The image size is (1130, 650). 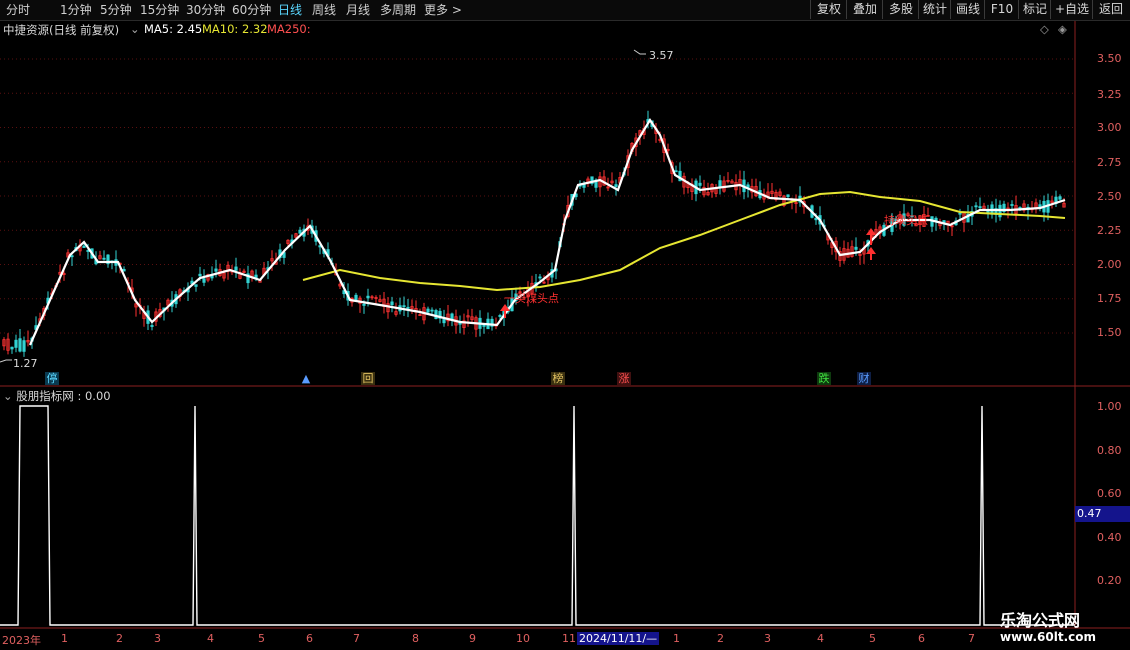 What do you see at coordinates (864, 378) in the screenshot?
I see `signal-badge: 财` at bounding box center [864, 378].